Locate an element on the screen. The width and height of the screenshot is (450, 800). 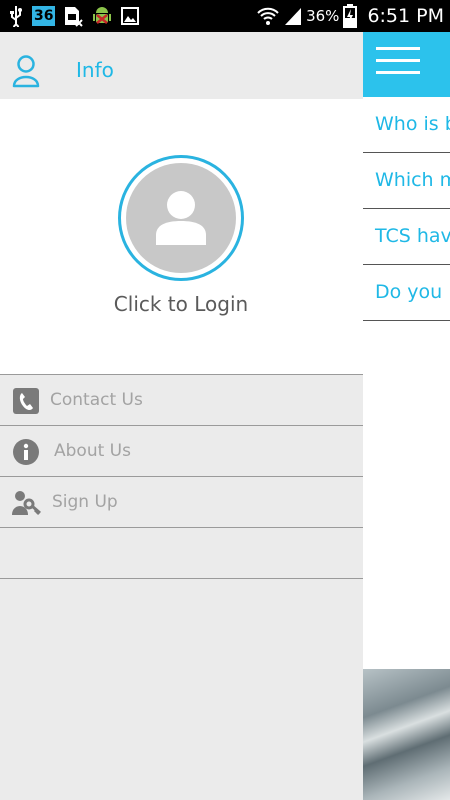
faq-item: Do you l is located at coordinates (406, 293).